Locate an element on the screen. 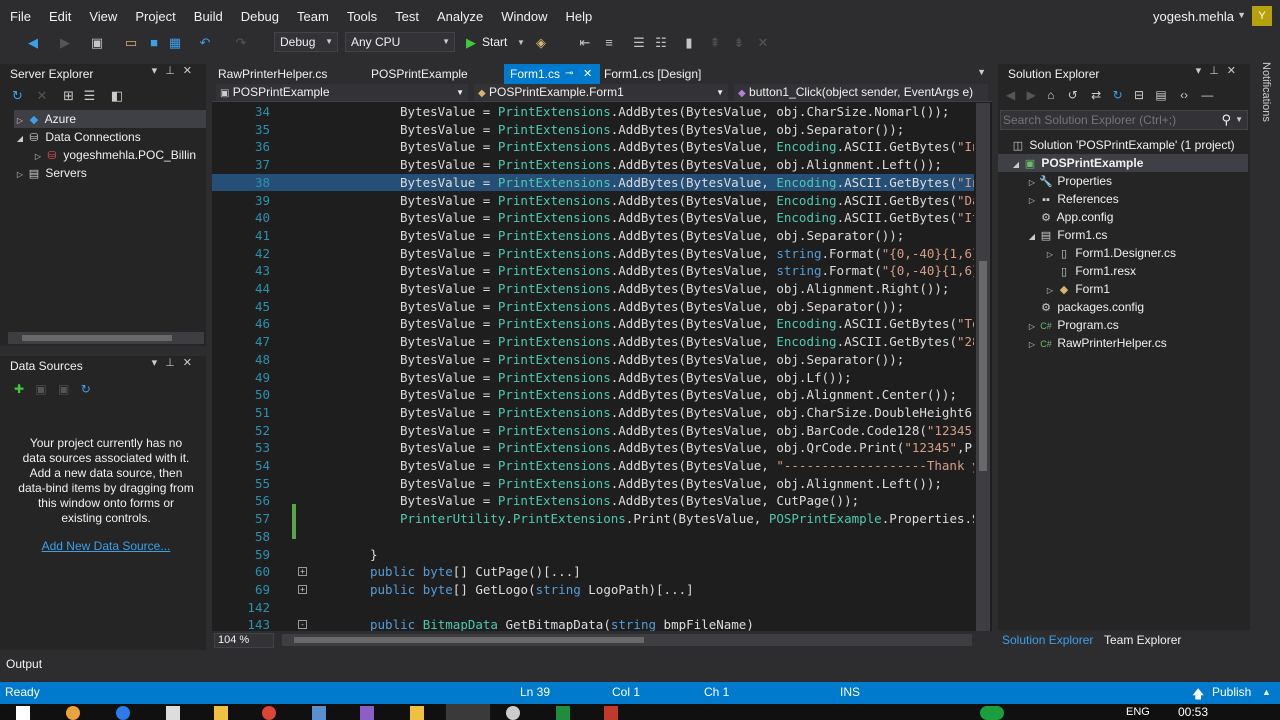  menu-edit: Edit is located at coordinates (60, 16).